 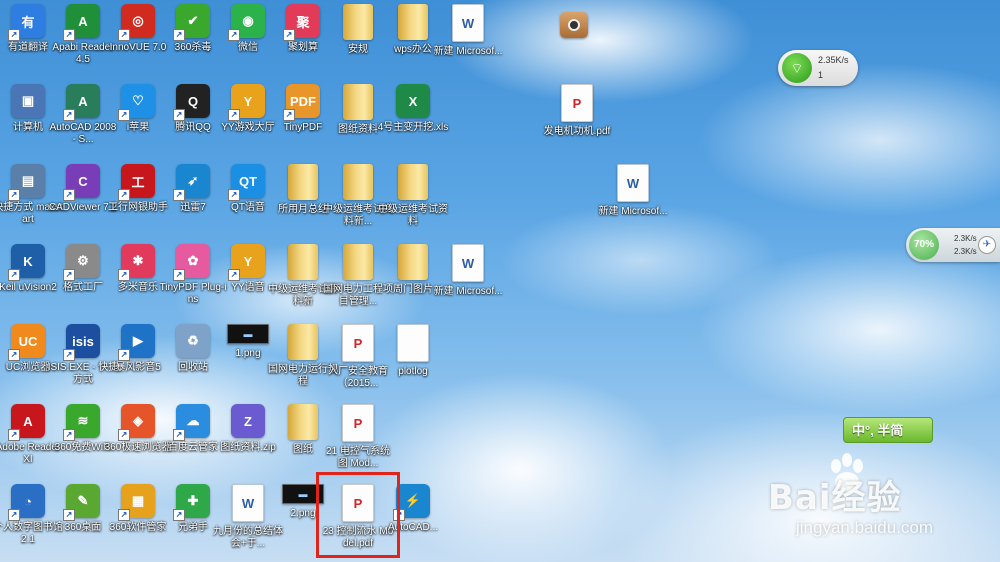 What do you see at coordinates (28, 101) in the screenshot?
I see `app-icon: ▣` at bounding box center [28, 101].